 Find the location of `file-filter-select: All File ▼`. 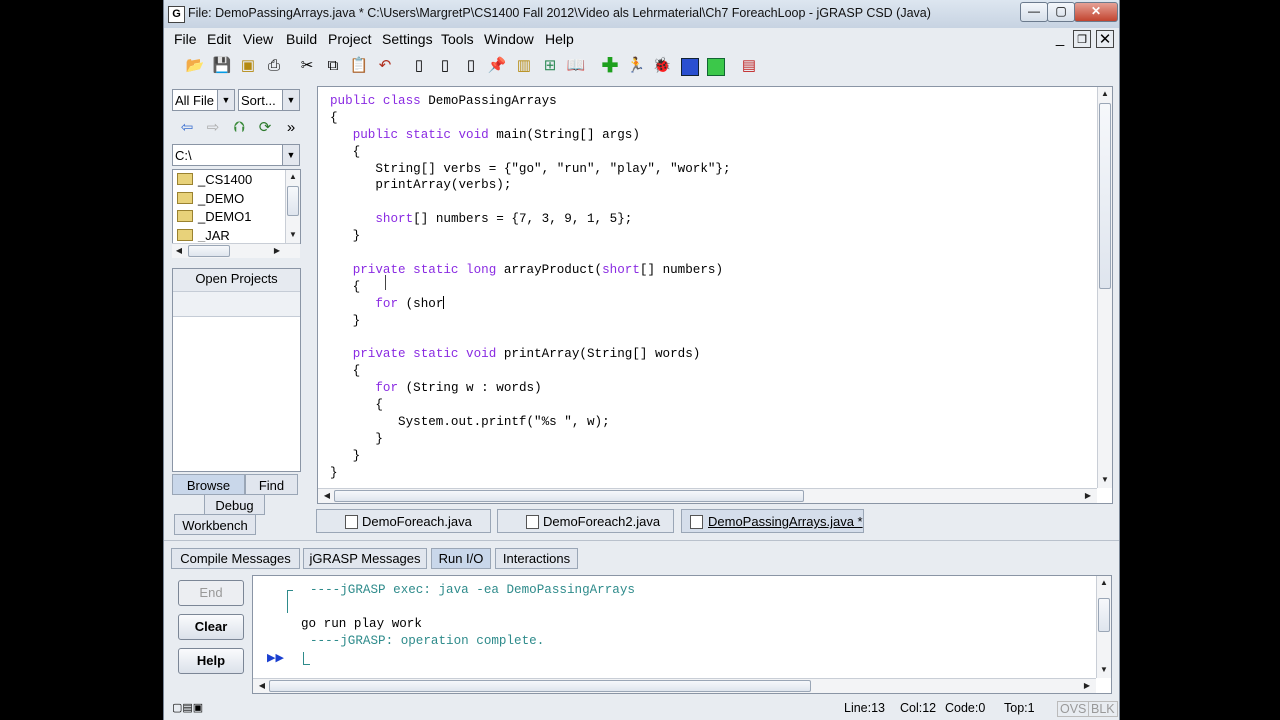

file-filter-select: All File ▼ is located at coordinates (203, 100).